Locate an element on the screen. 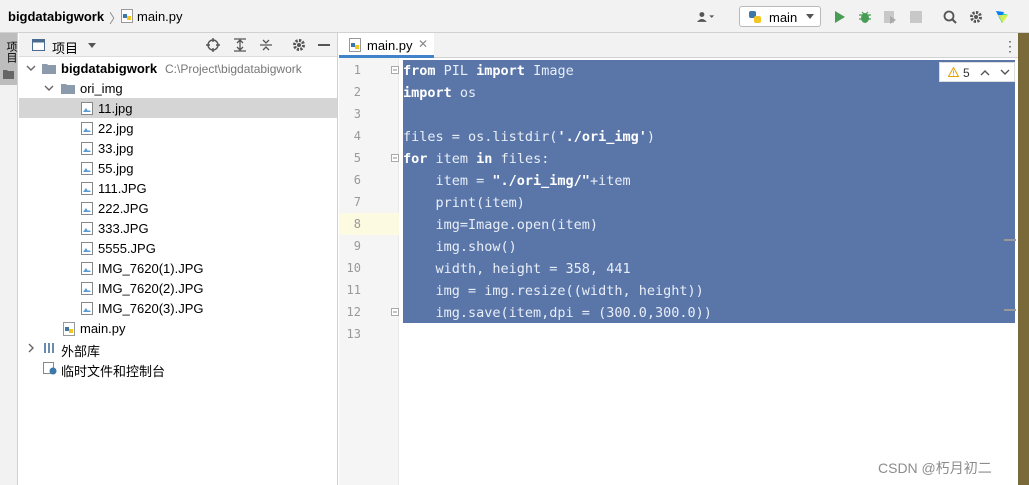 The height and width of the screenshot is (485, 1029). editor-tab-bar: main.py ✕ ⋮ is located at coordinates (684, 45).